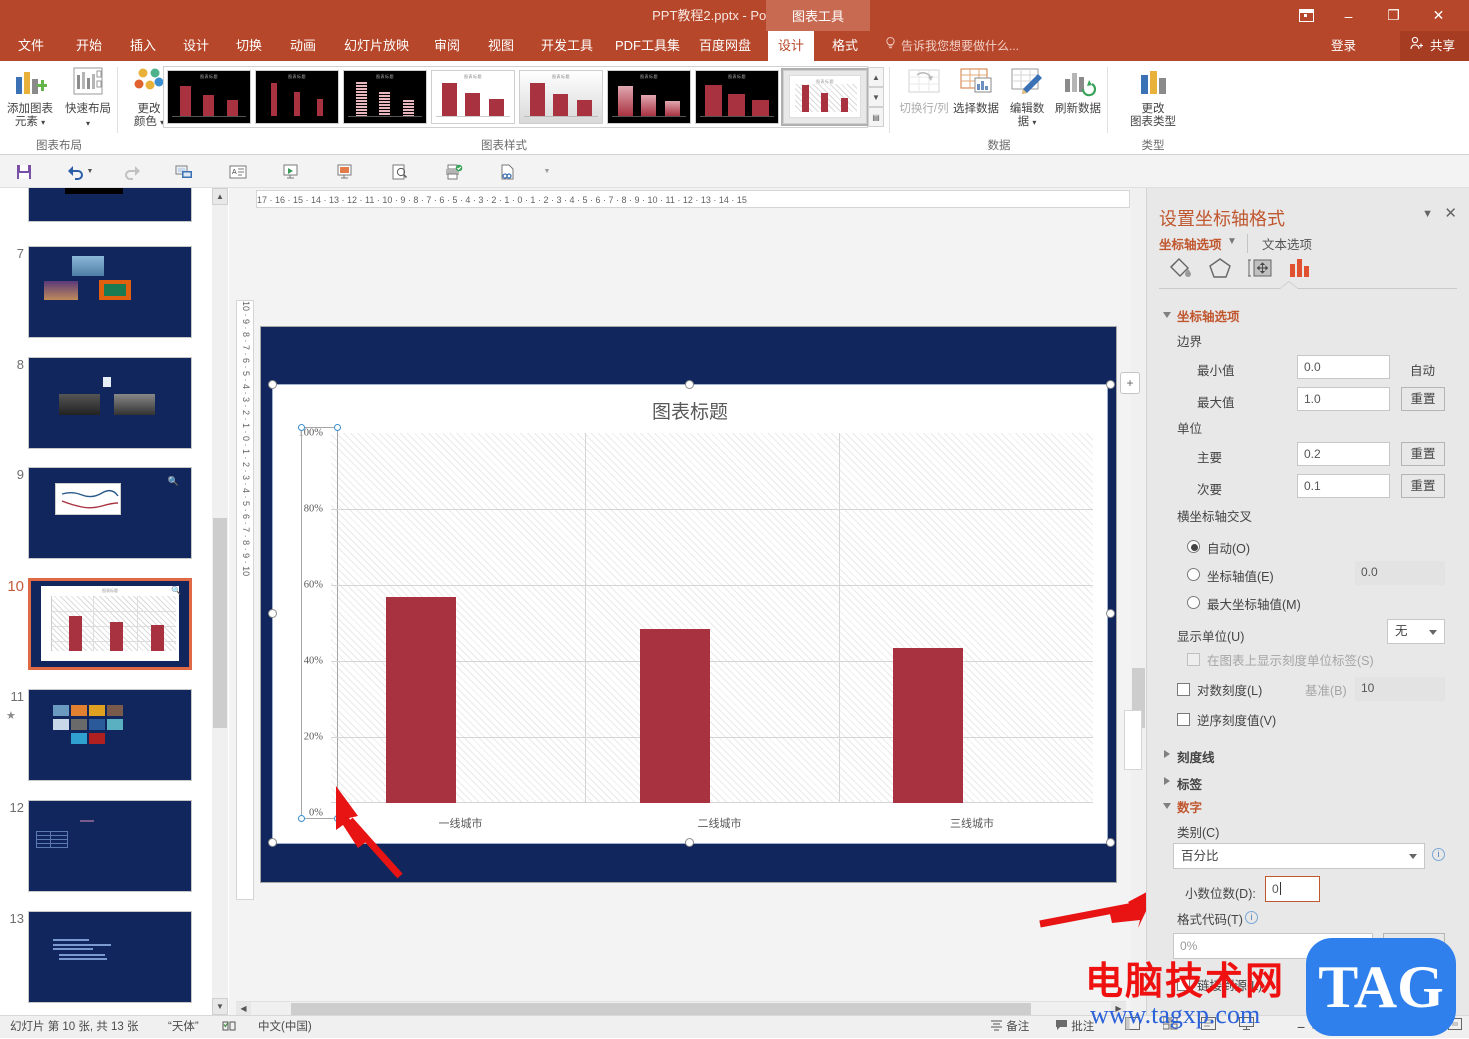  I want to click on chart-handle-bl, so click(272, 842).